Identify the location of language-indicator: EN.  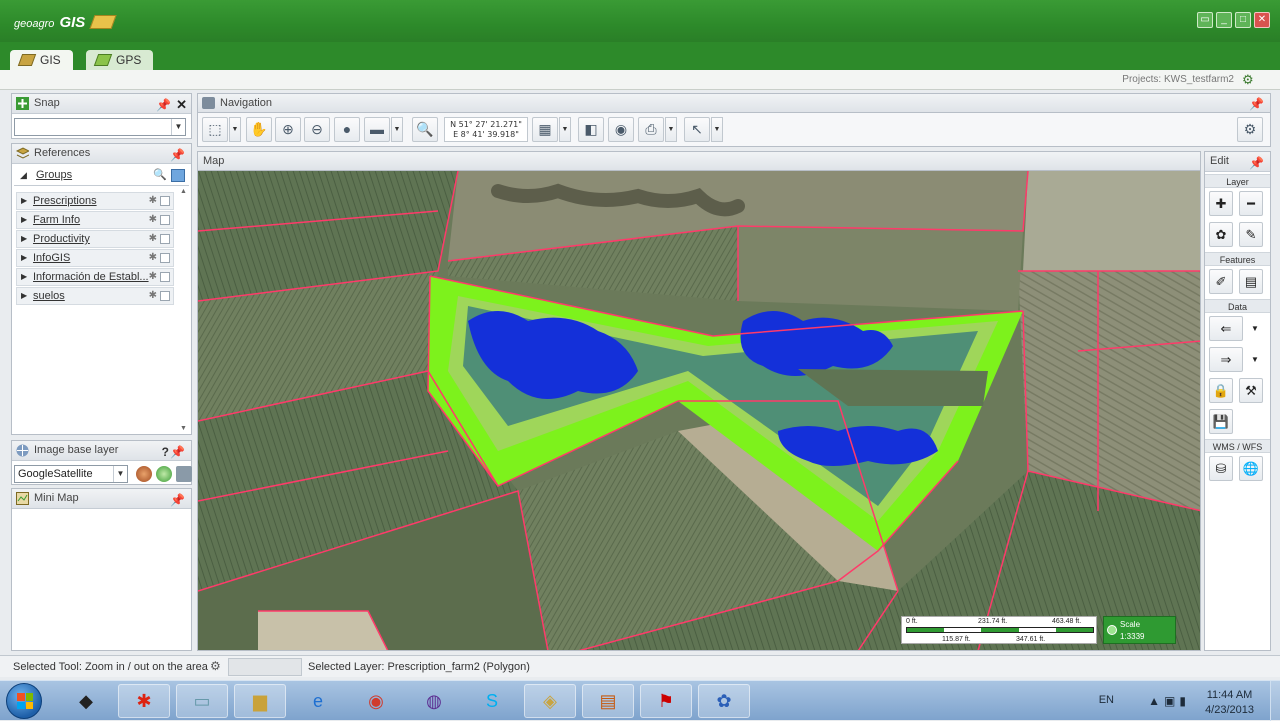
(1106, 700).